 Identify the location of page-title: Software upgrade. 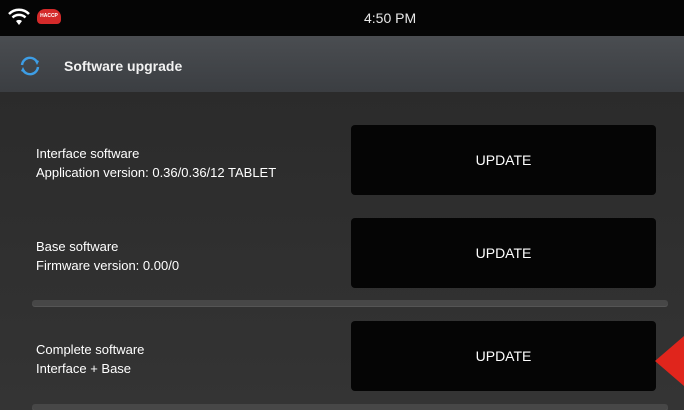
(123, 66).